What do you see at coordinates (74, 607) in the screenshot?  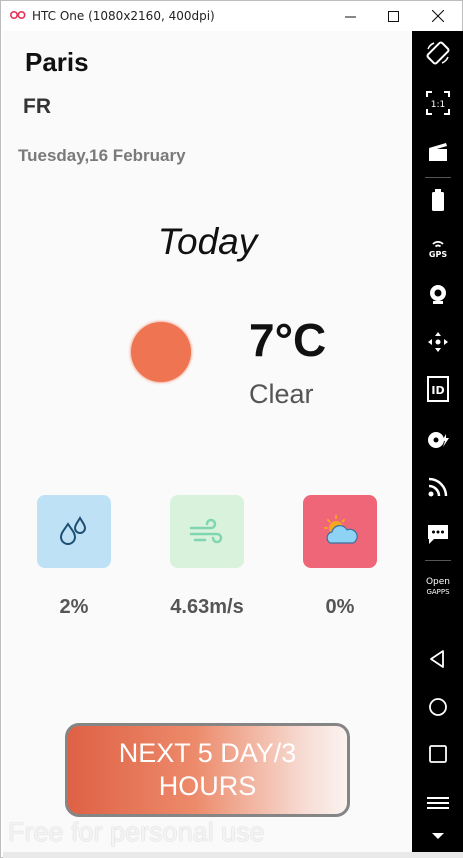 I see `humidity-value: 2%` at bounding box center [74, 607].